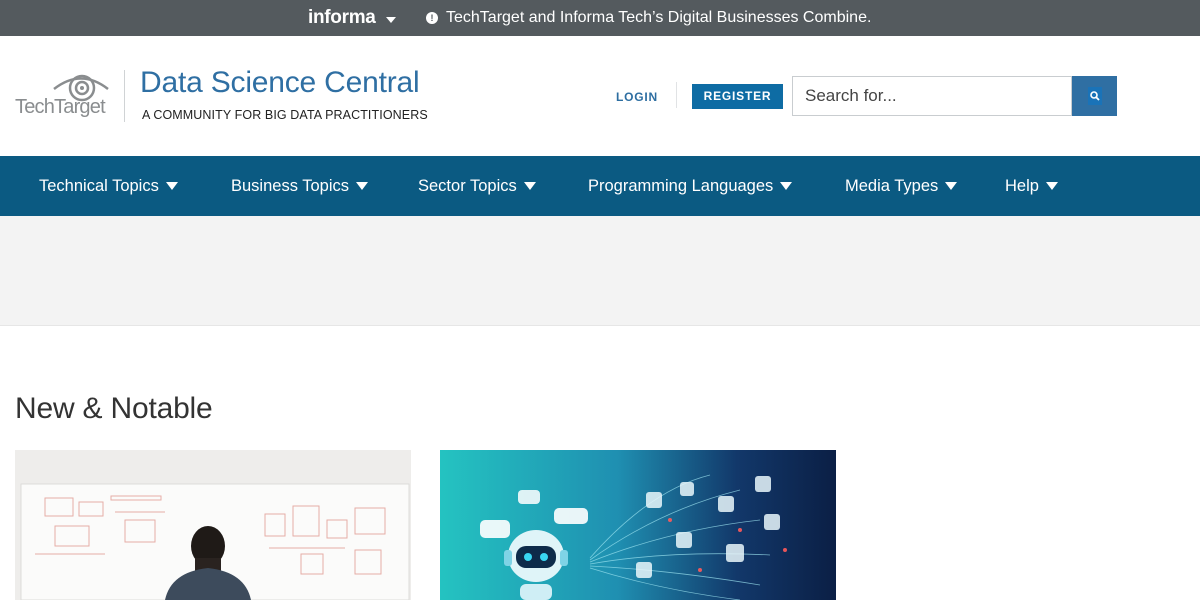  Describe the element at coordinates (432, 18) in the screenshot. I see `info-icon: !` at that location.